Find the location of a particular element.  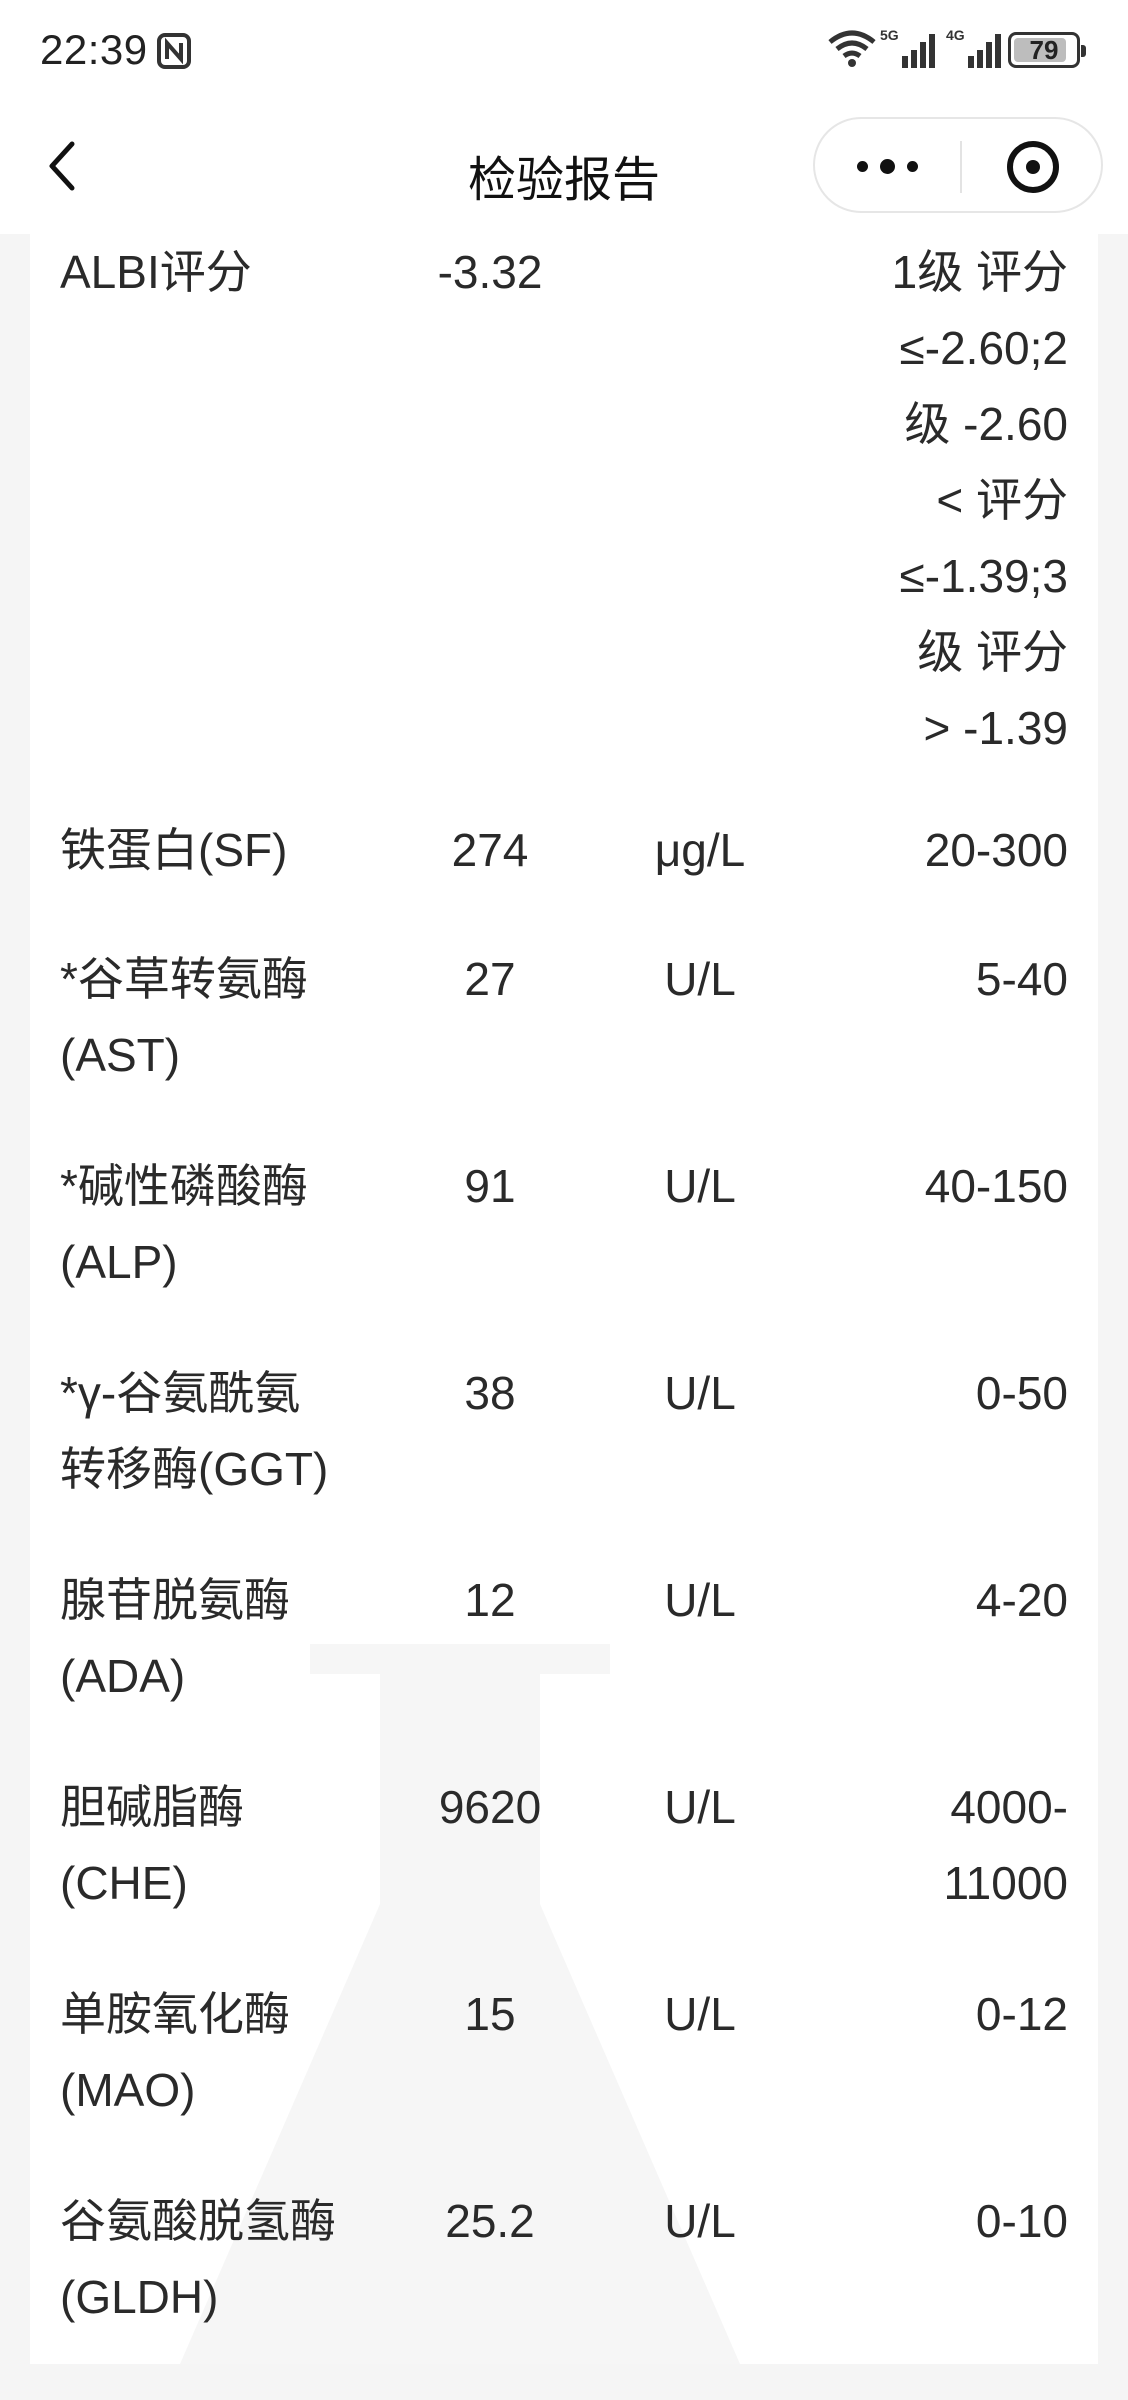

reference-range: 40-150 is located at coordinates (996, 1186).